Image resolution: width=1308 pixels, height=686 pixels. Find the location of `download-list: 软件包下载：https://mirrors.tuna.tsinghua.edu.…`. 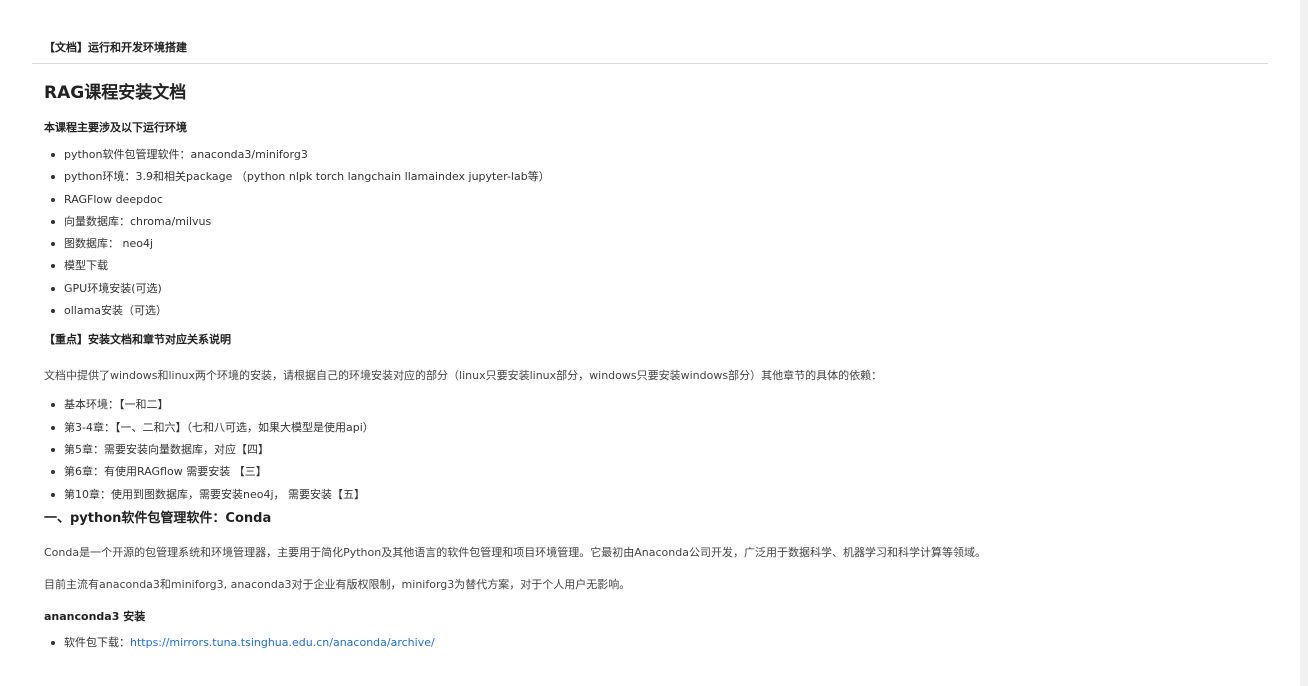

download-list: 软件包下载：https://mirrors.tuna.tsinghua.edu.… is located at coordinates (656, 643).